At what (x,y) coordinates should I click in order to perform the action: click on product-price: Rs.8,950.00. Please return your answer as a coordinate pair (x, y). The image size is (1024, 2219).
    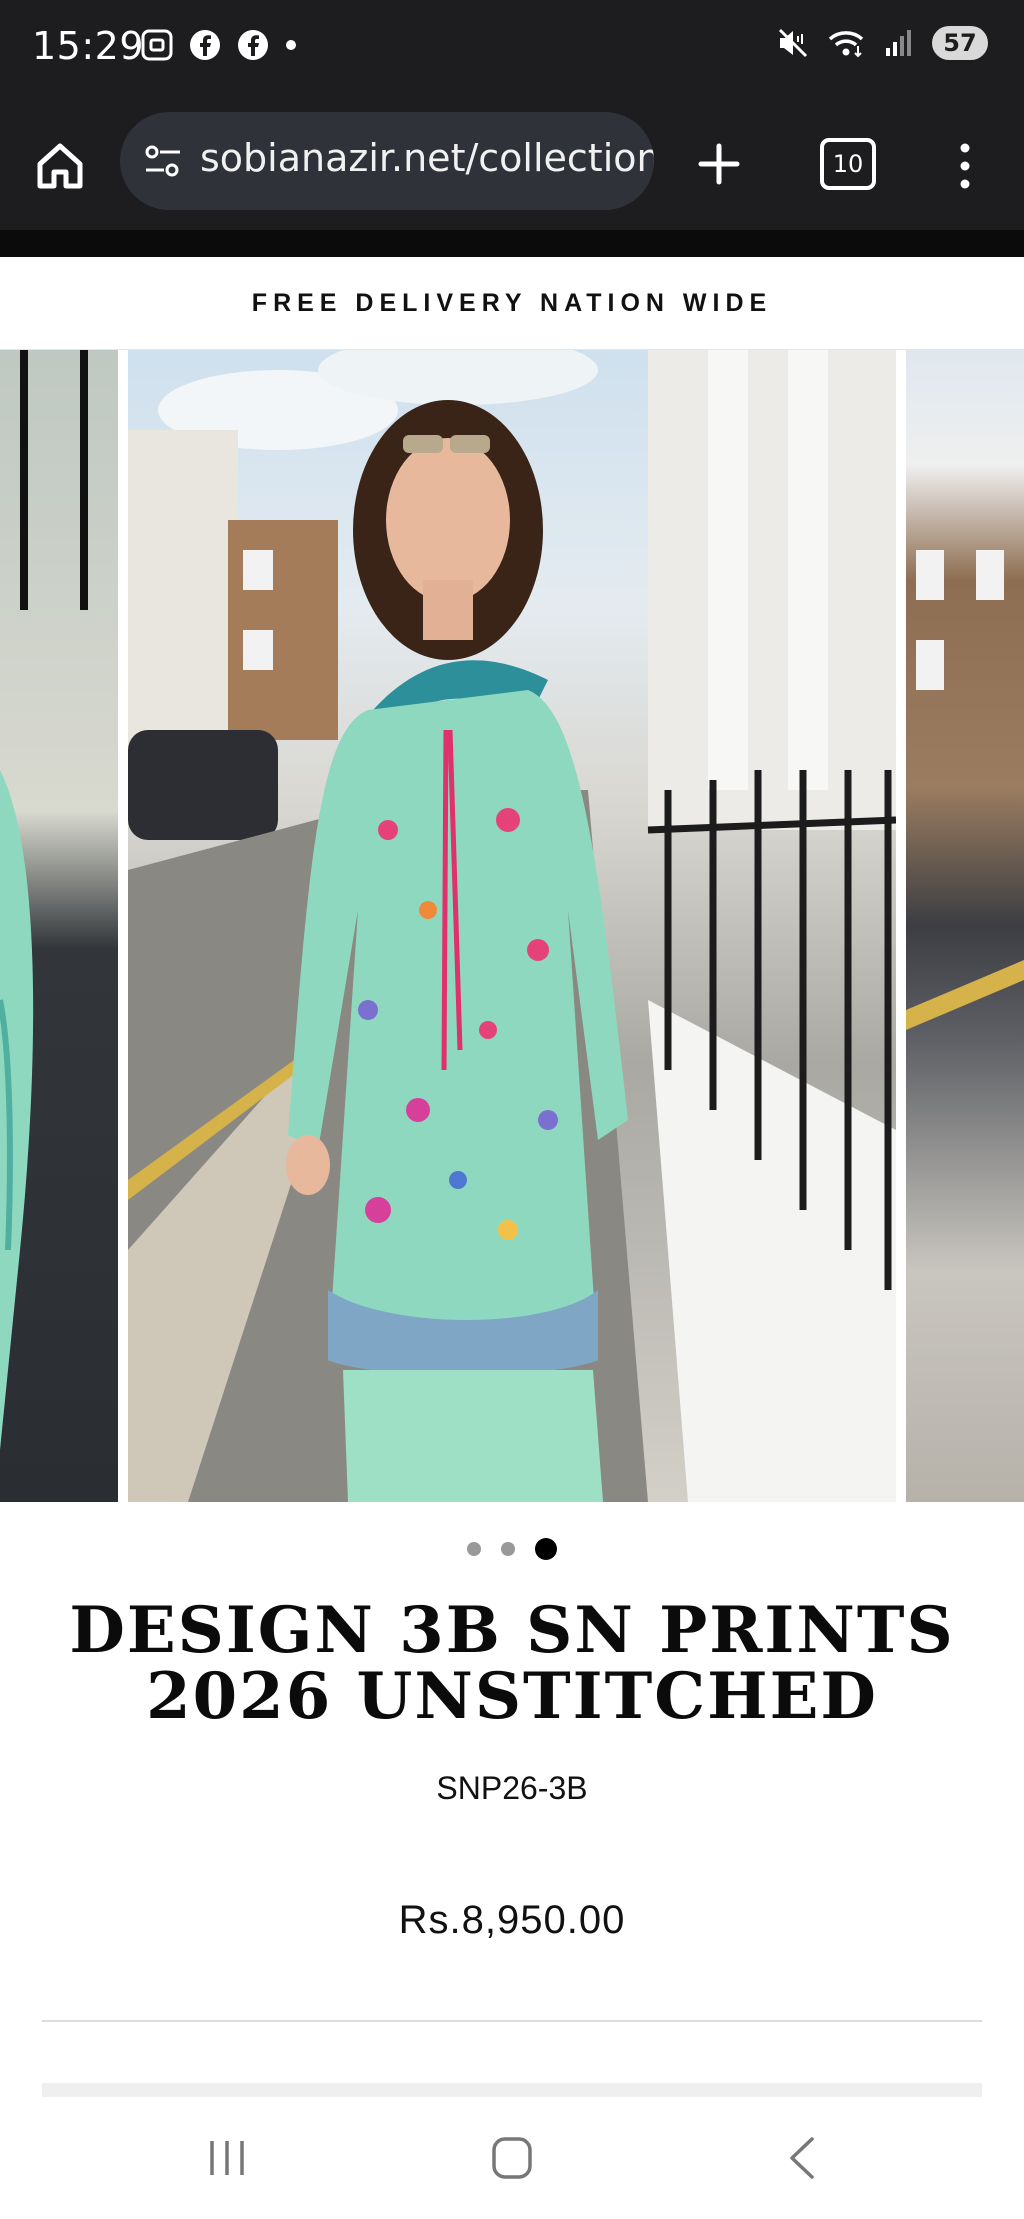
    Looking at the image, I should click on (512, 1920).